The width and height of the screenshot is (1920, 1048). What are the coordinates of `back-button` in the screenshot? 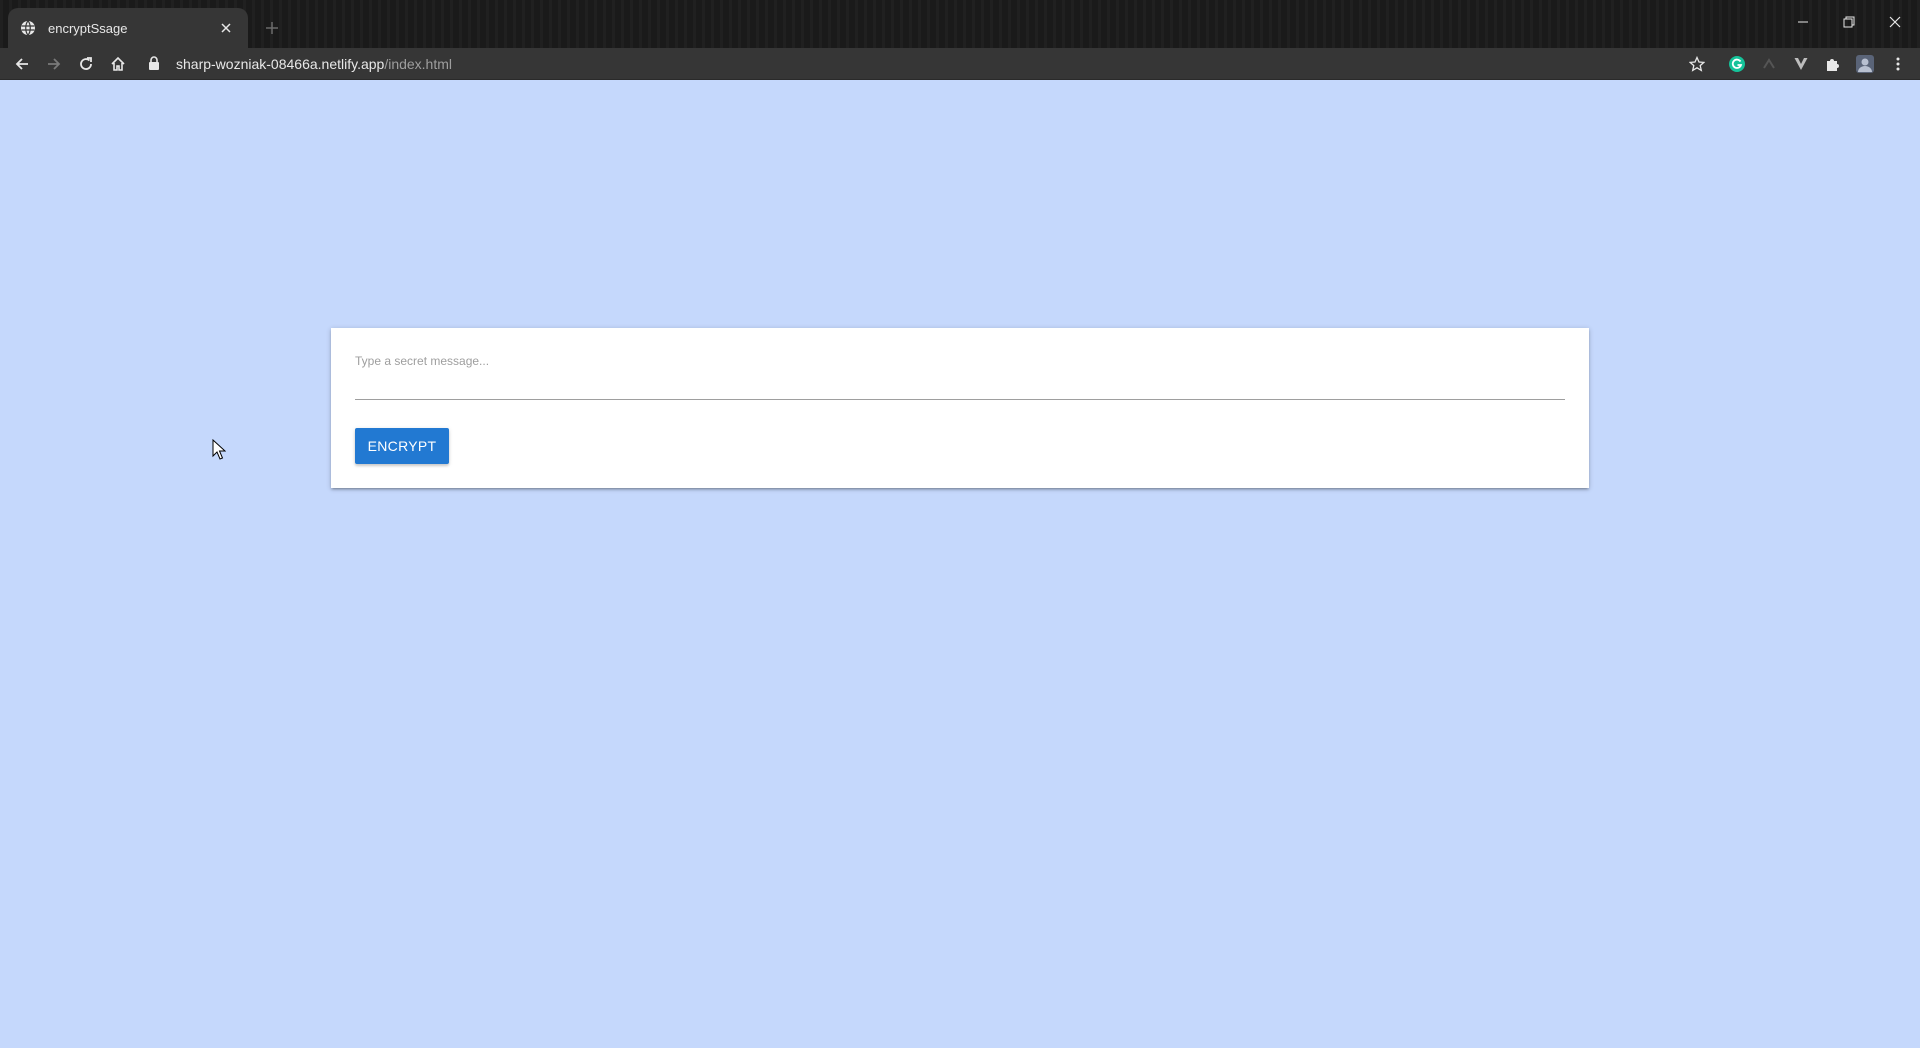 It's located at (22, 64).